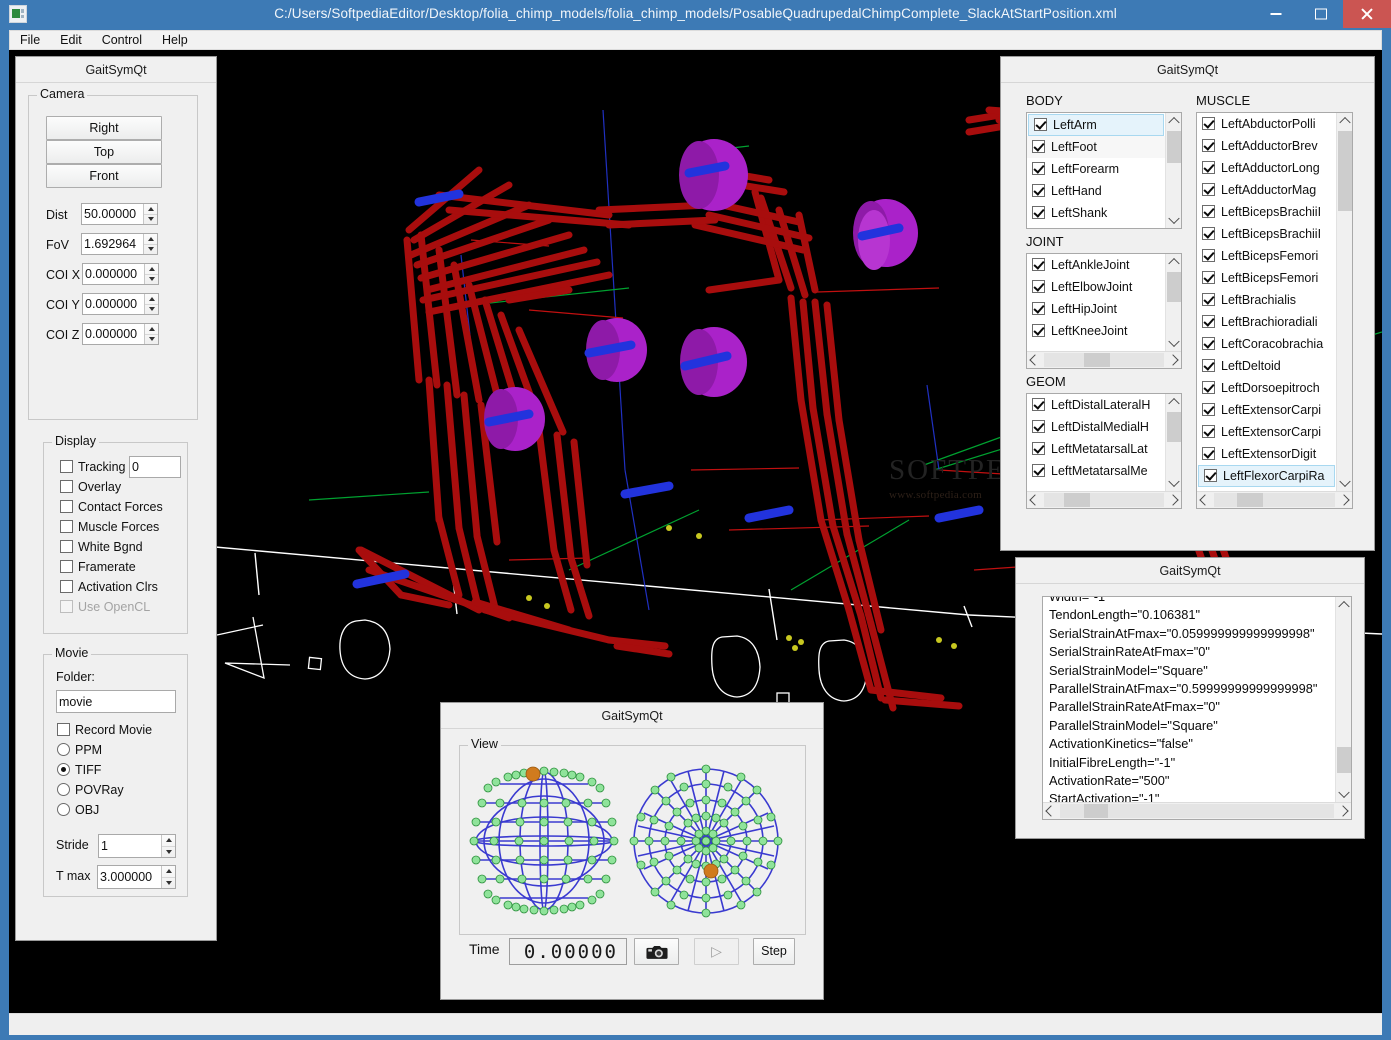 The image size is (1391, 1040). I want to click on list-item: LeftMetatarsalLat, so click(1104, 449).